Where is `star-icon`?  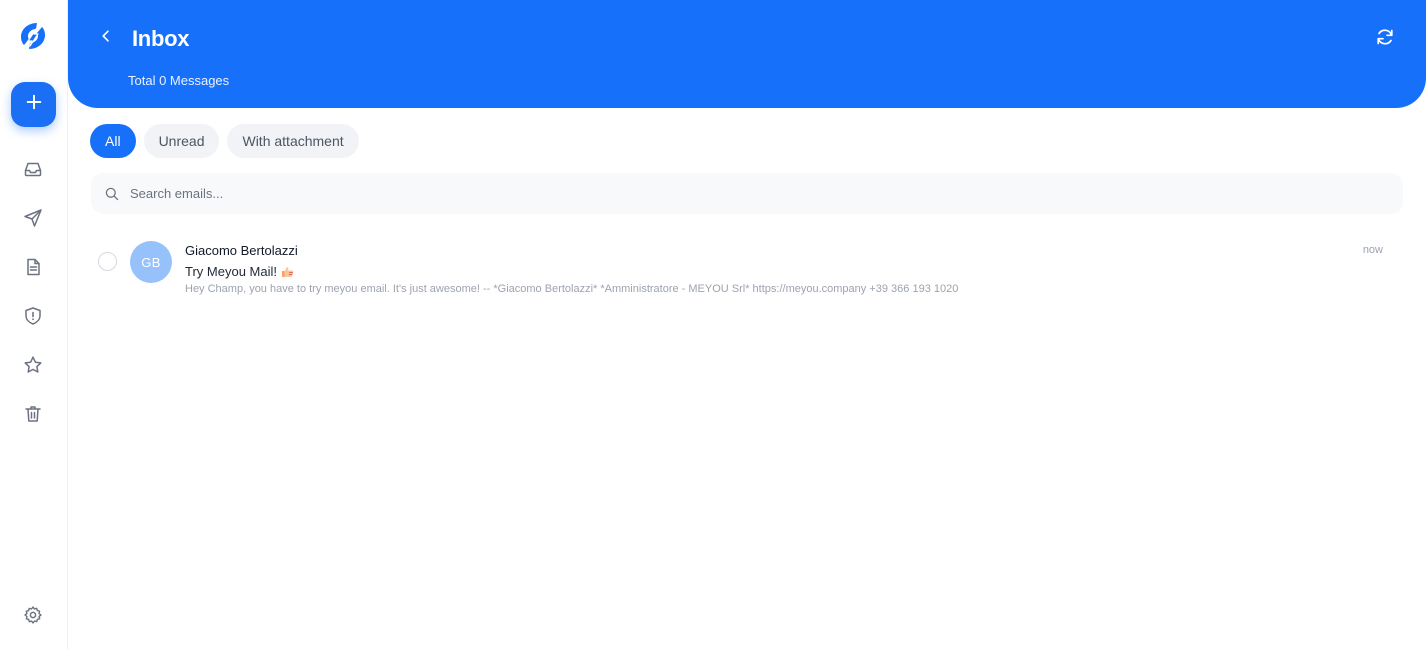 star-icon is located at coordinates (33, 367).